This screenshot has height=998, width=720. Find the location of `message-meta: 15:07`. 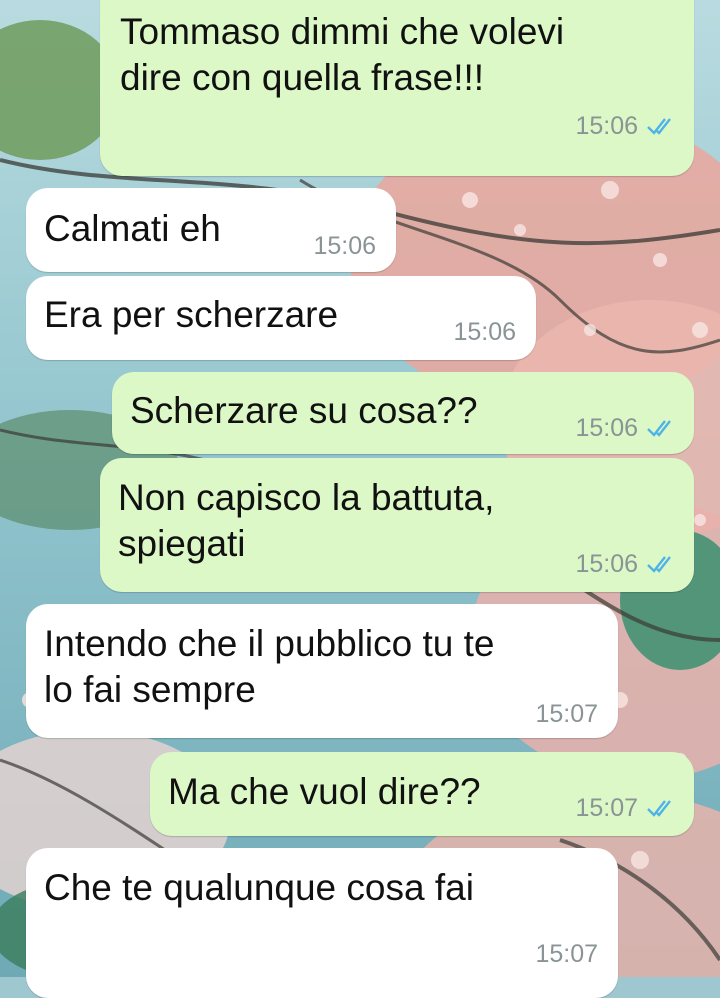

message-meta: 15:07 is located at coordinates (625, 808).